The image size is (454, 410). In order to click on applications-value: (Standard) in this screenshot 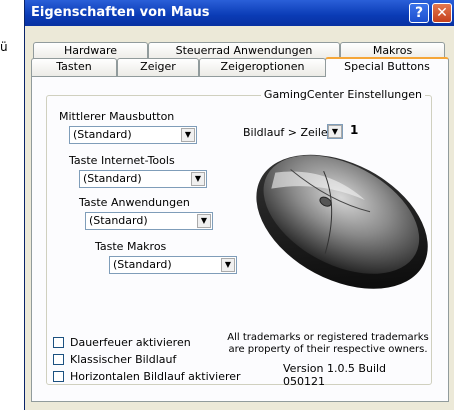, I will do `click(118, 220)`.